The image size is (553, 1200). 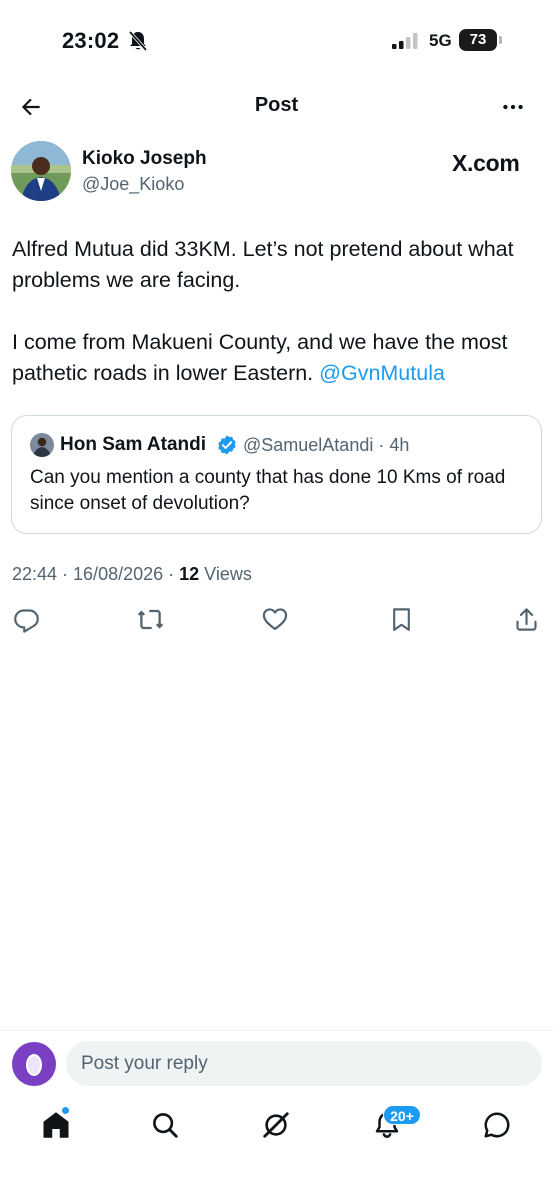 I want to click on quote-author-avatar, so click(x=42, y=445).